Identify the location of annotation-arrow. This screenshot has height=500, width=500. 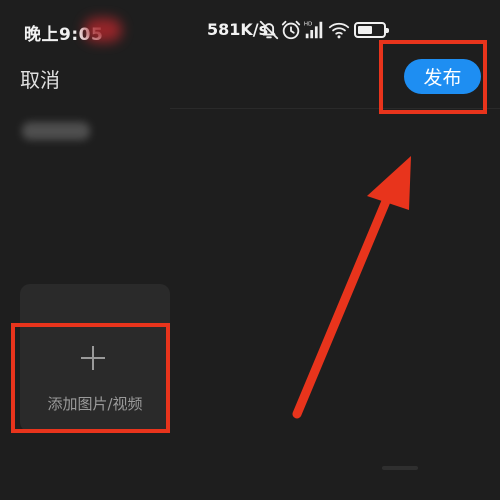
(351, 287).